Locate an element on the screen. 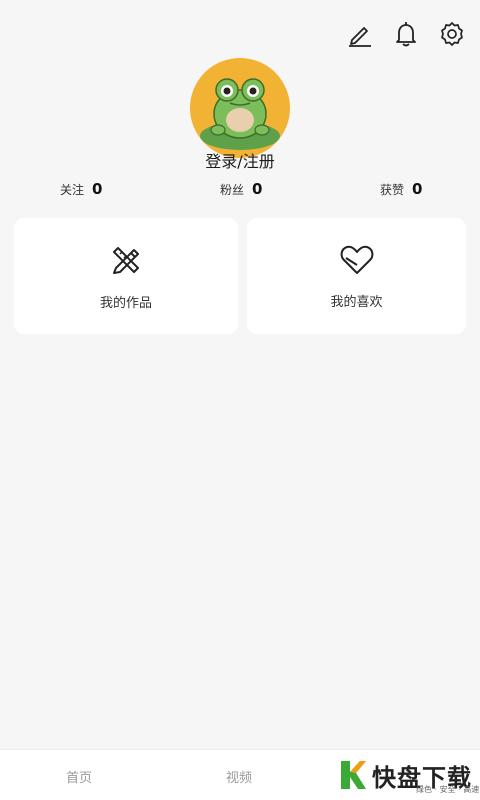  my-favorites-label: 我的喜欢 is located at coordinates (356, 302).